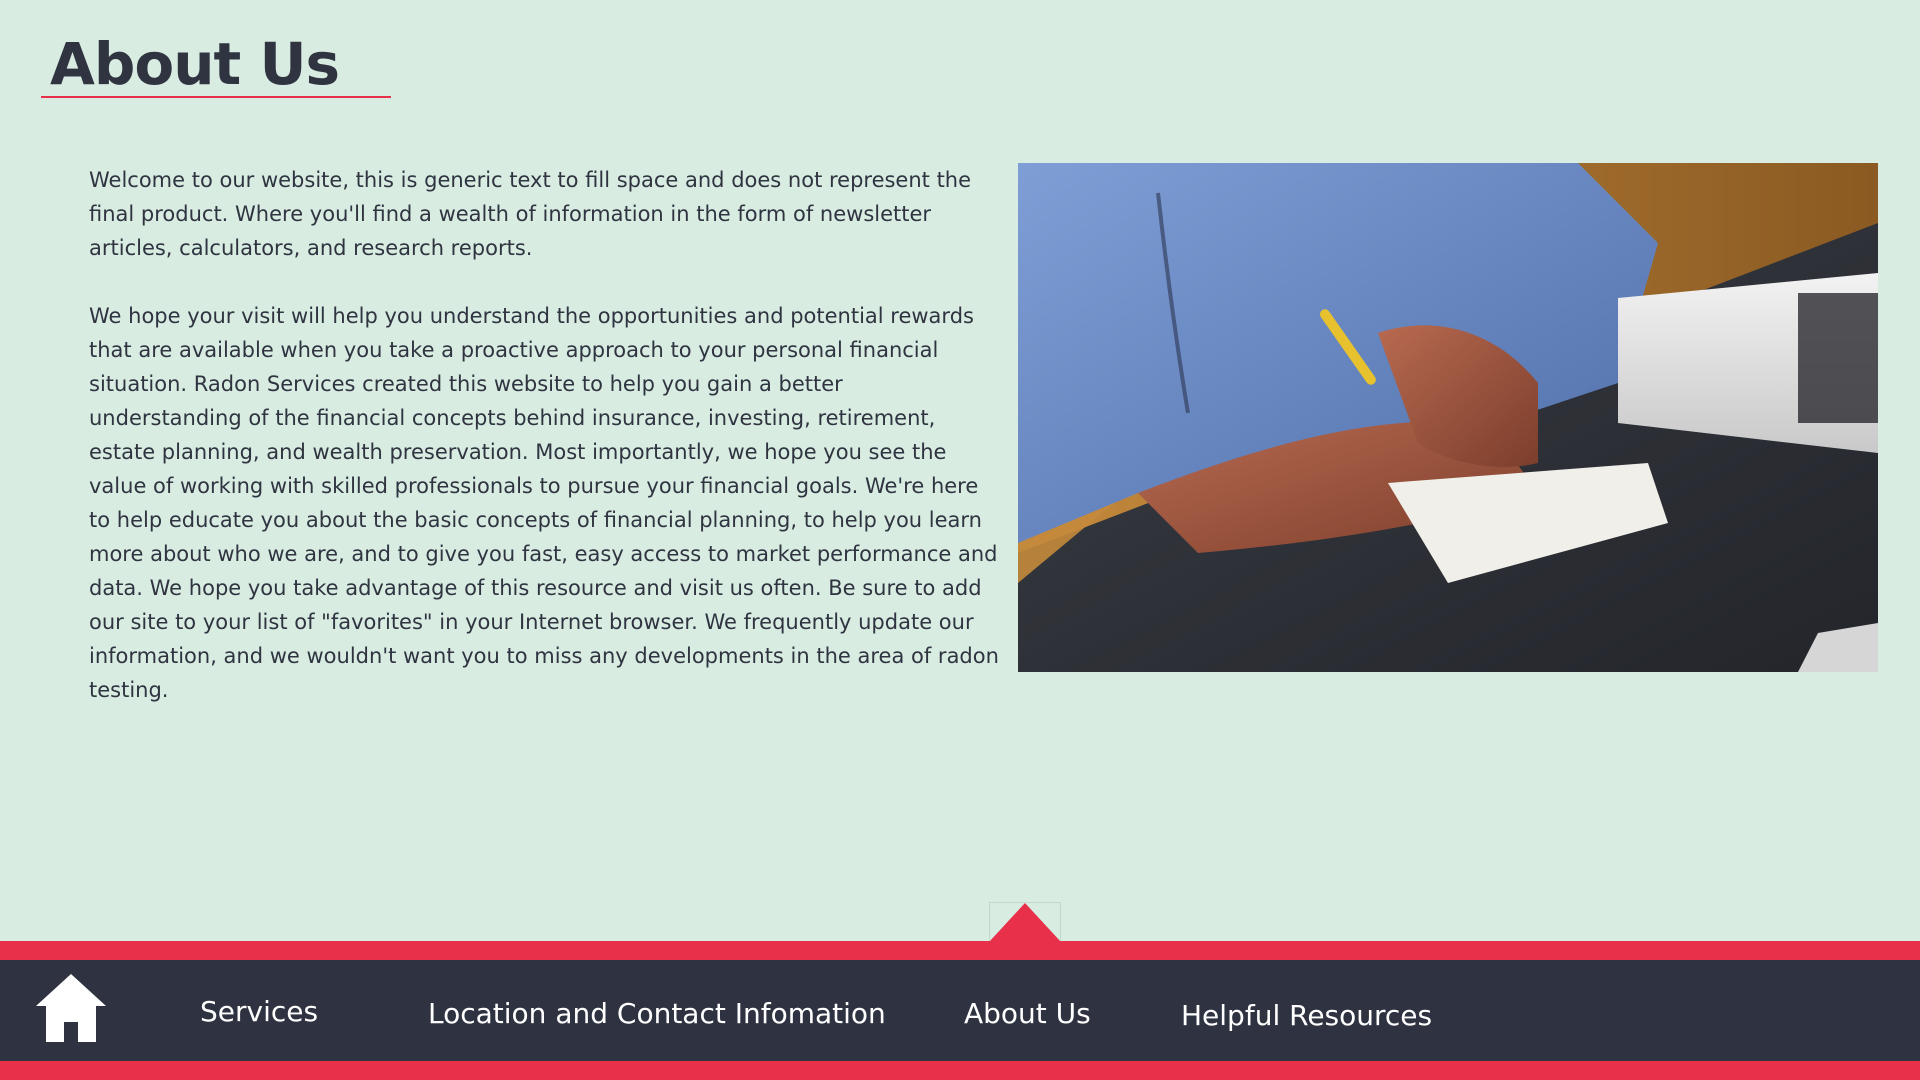 The height and width of the screenshot is (1080, 1920). I want to click on up-triangle-icon, so click(1025, 922).